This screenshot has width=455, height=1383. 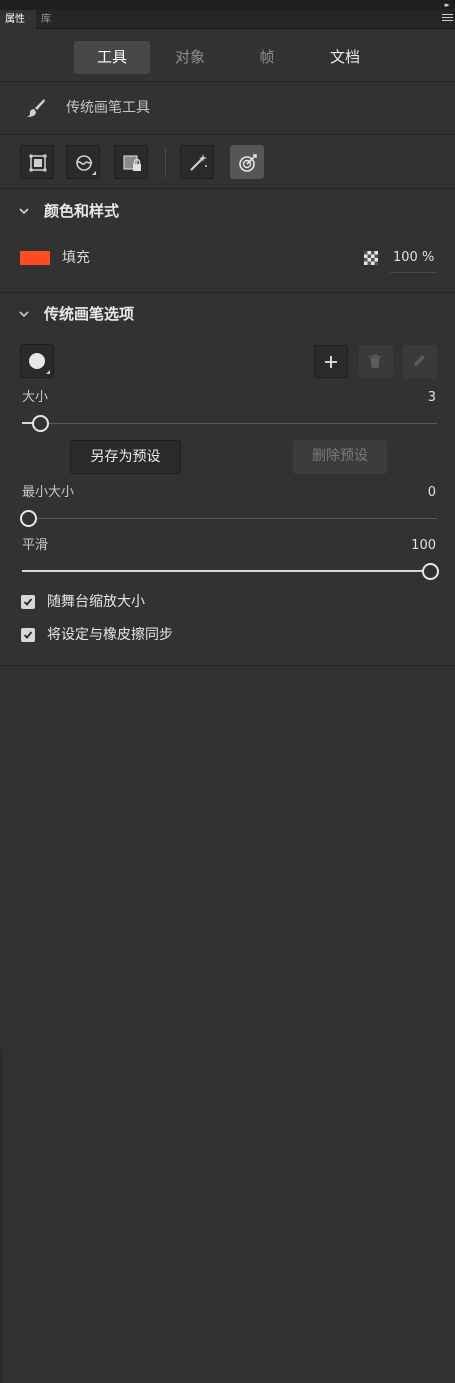 I want to click on panel-edge, so click(x=1, y=1216).